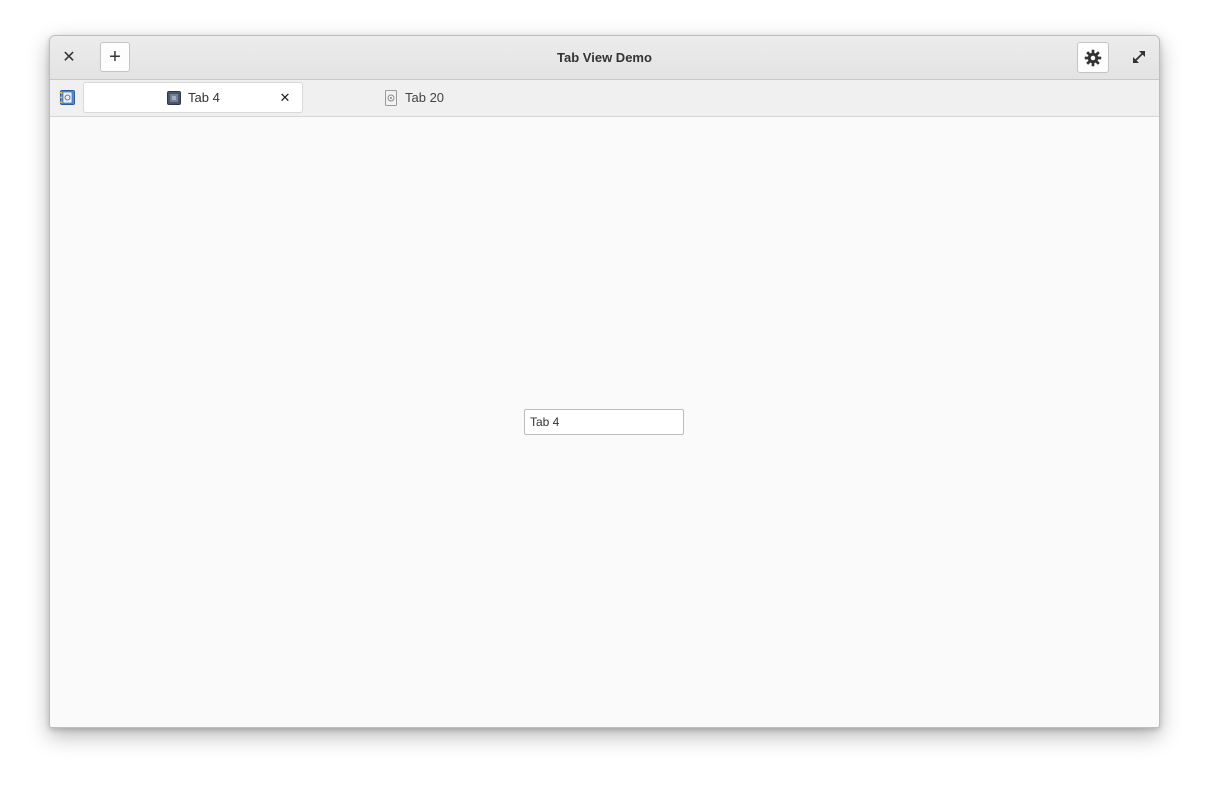  I want to click on tab-20: Tab 20, so click(450, 97).